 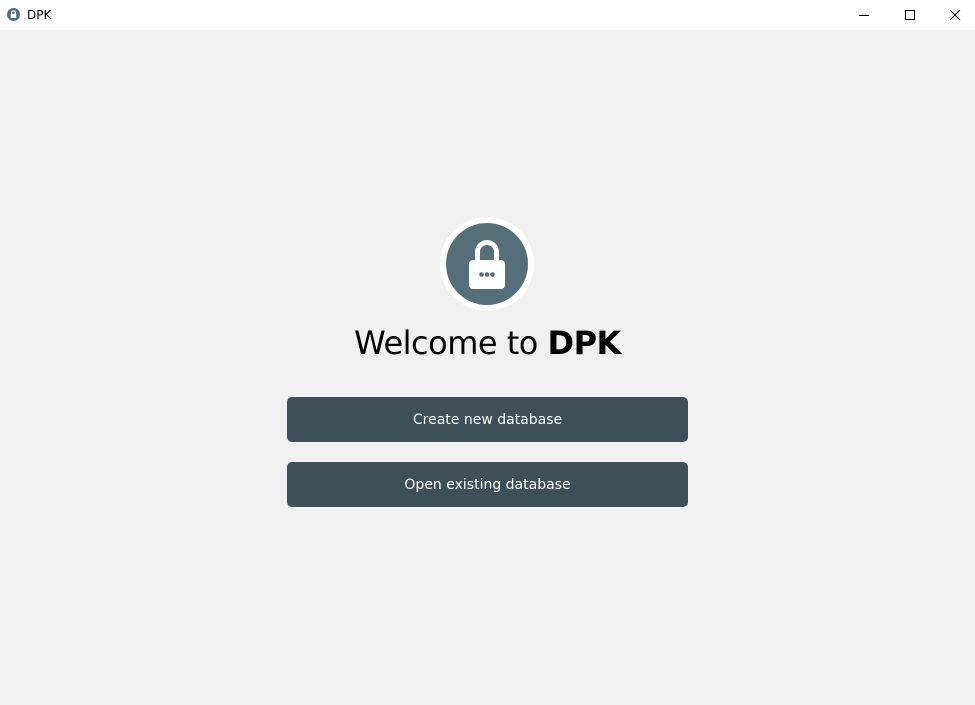 I want to click on create-database-button: Create new database, so click(x=487, y=419).